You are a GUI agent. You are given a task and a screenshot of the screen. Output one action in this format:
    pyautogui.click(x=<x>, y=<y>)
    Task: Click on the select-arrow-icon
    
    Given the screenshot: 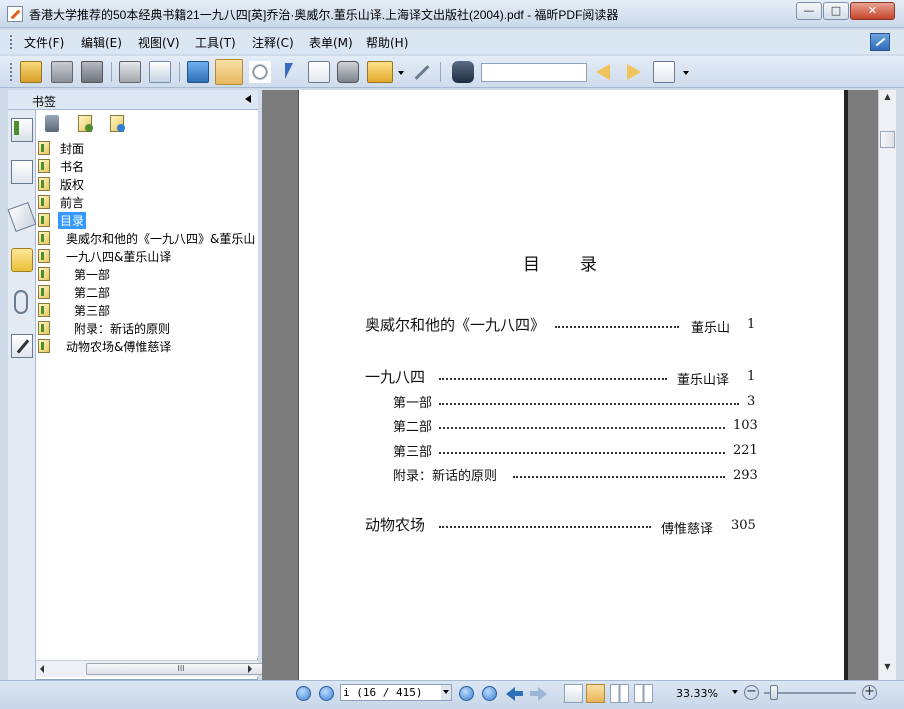 What is the action you would take?
    pyautogui.click(x=290, y=72)
    